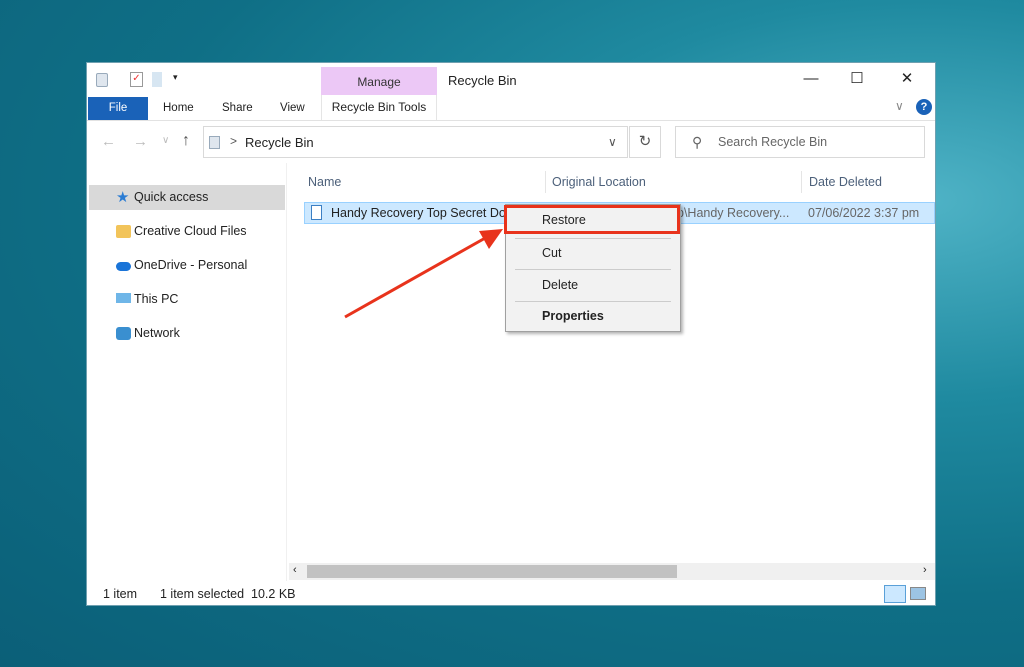  What do you see at coordinates (279, 142) in the screenshot?
I see `breadcrumb-recycle-bin: Recycle Bin` at bounding box center [279, 142].